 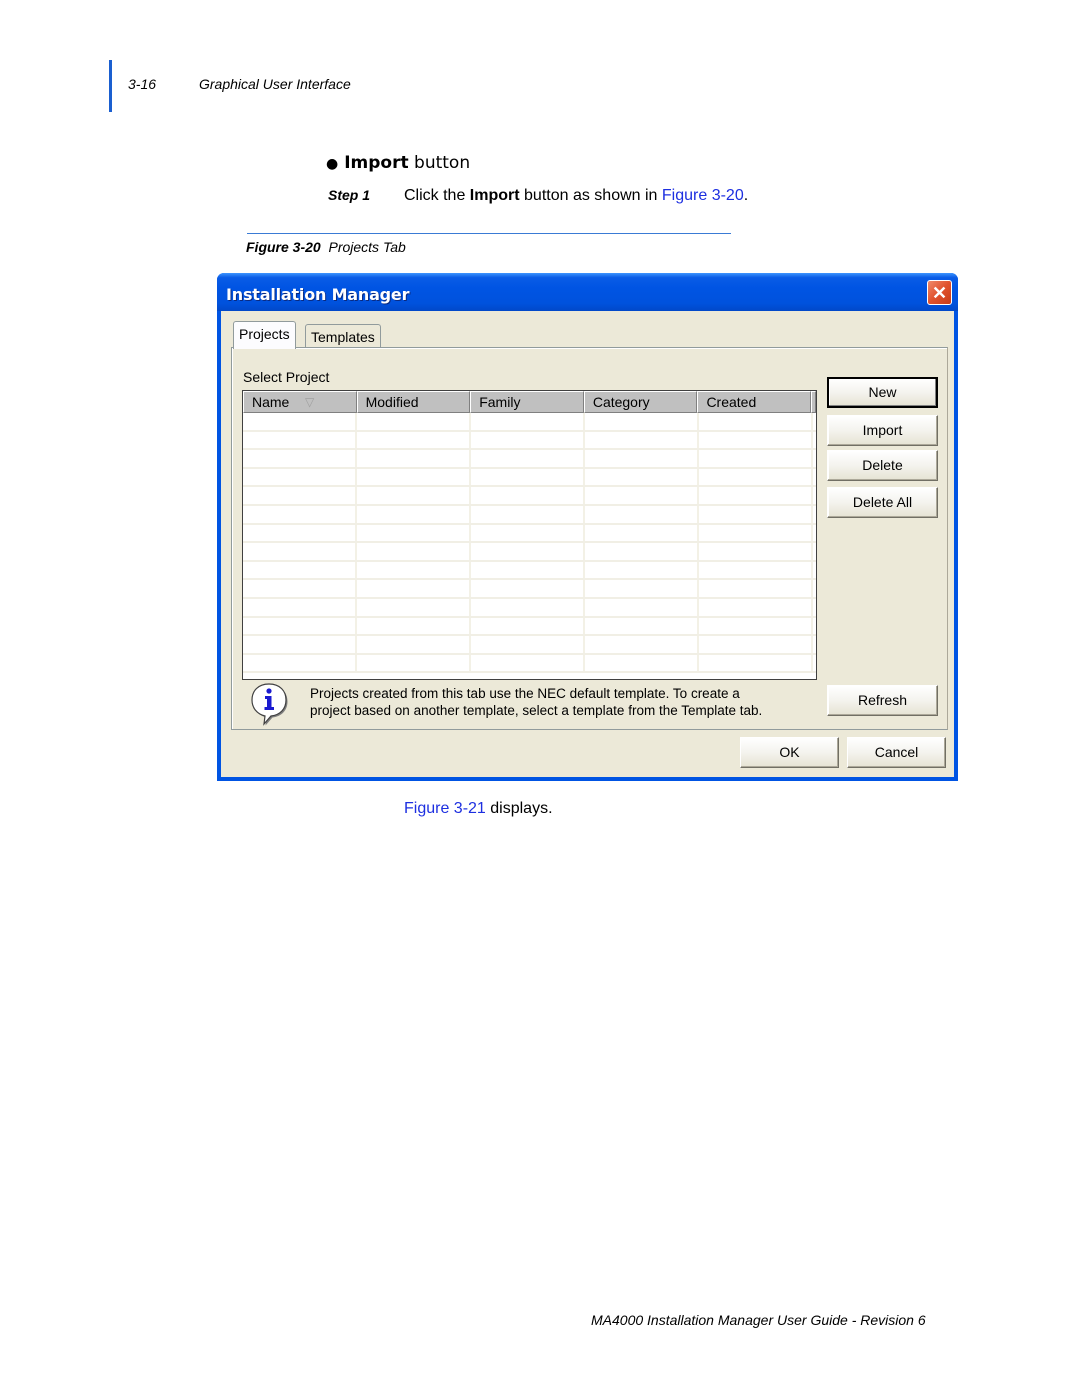 What do you see at coordinates (413, 402) in the screenshot?
I see `column-header-modified: Modified` at bounding box center [413, 402].